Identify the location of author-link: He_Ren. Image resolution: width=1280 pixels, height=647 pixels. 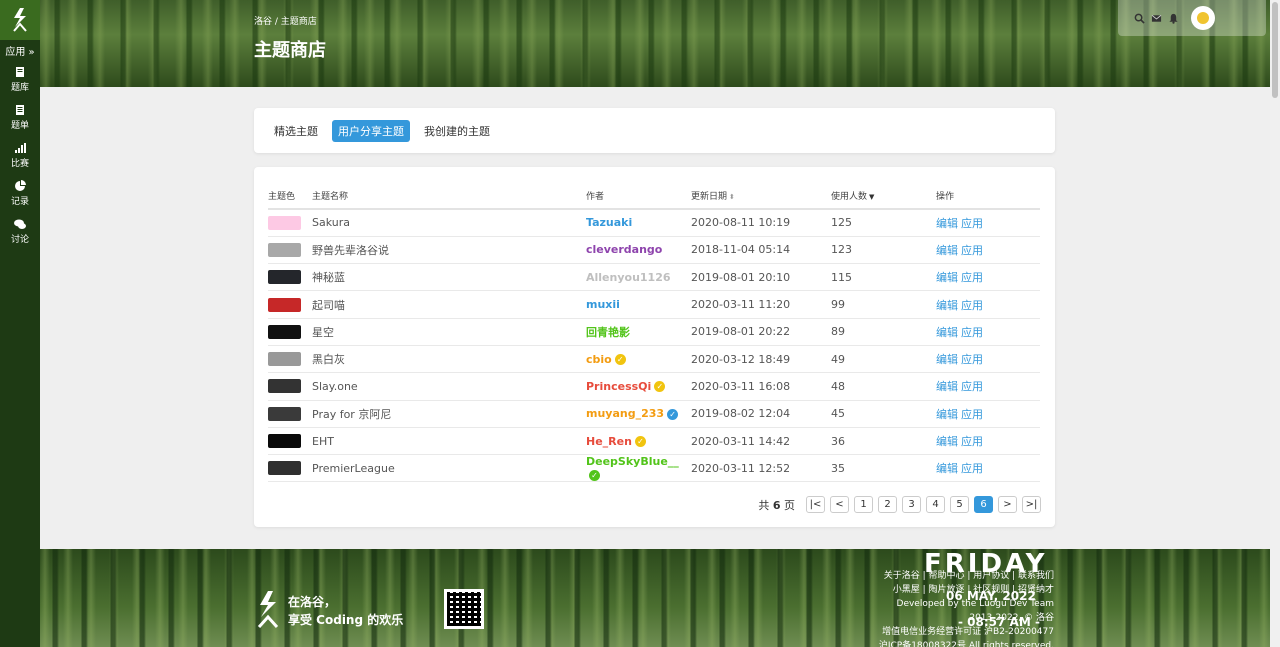
(609, 441).